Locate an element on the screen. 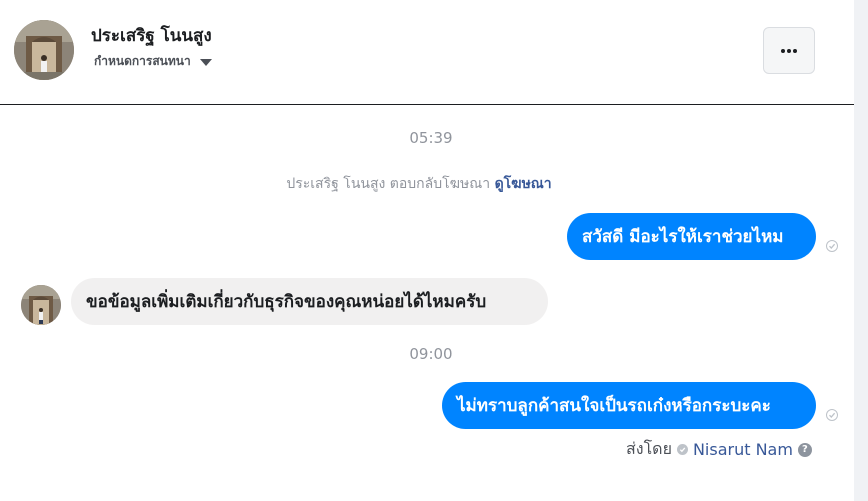  contact-name: ประเสริฐ โนนสูง is located at coordinates (151, 35).